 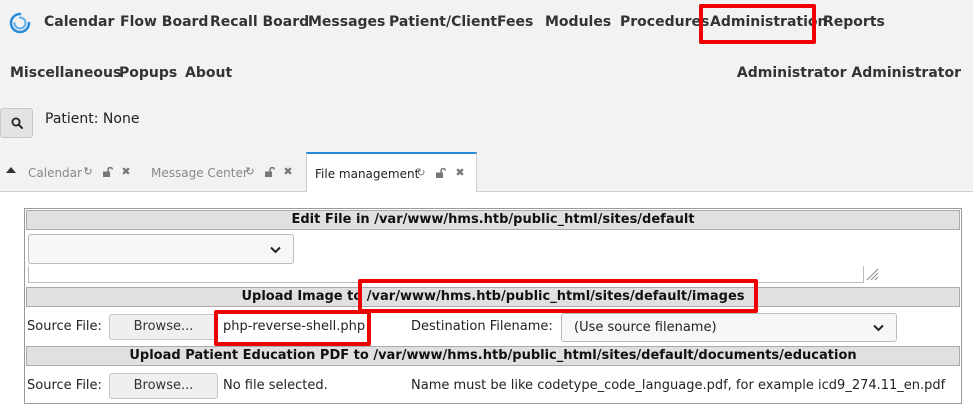 I want to click on nav-modules: Modules, so click(x=578, y=22).